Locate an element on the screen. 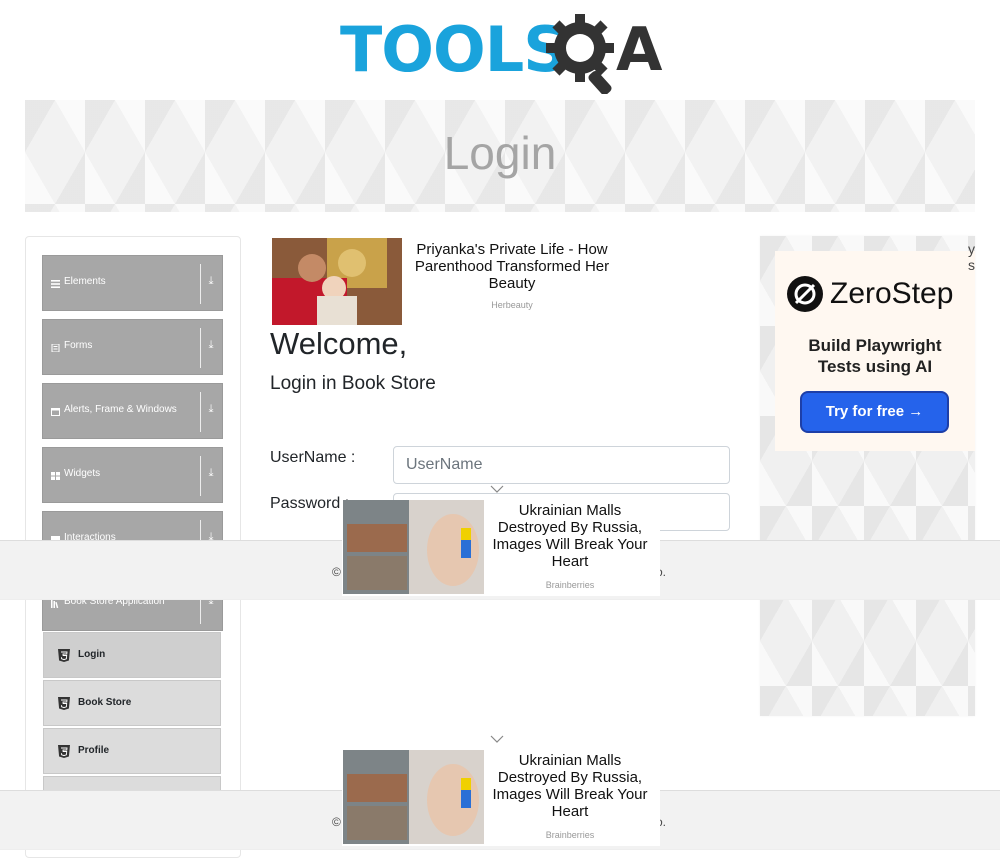  toolsqa-logo: TOOLS A is located at coordinates (502, 54).